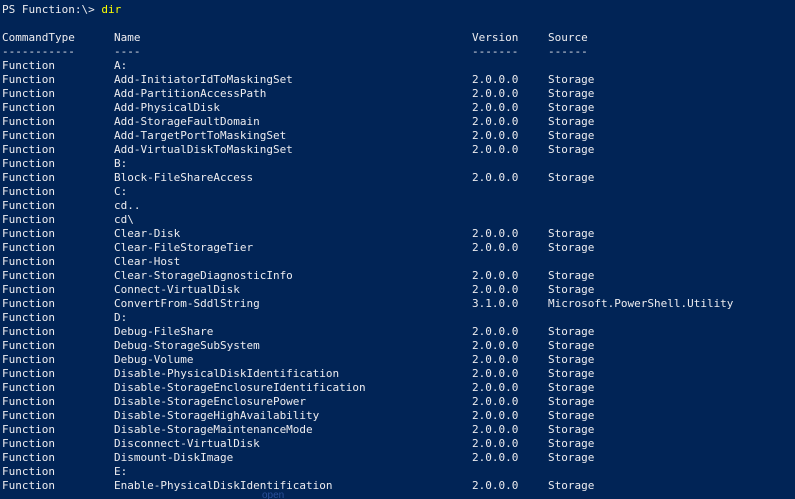 The height and width of the screenshot is (499, 795). What do you see at coordinates (398, 318) in the screenshot?
I see `table-row: Function D:` at bounding box center [398, 318].